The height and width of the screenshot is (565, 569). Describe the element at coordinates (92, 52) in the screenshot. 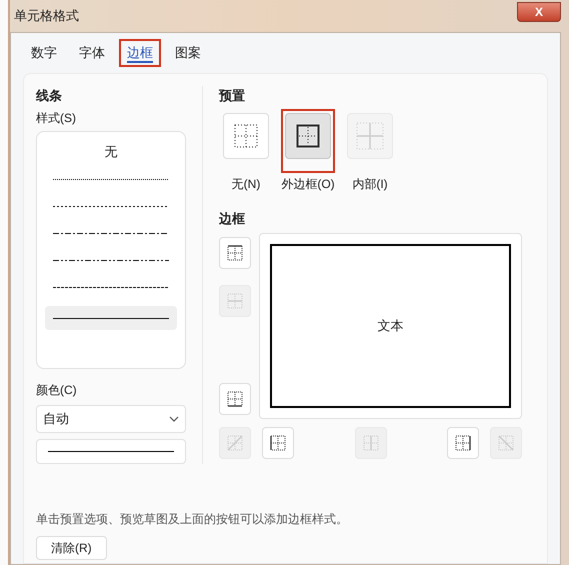

I see `tab: 字体` at that location.